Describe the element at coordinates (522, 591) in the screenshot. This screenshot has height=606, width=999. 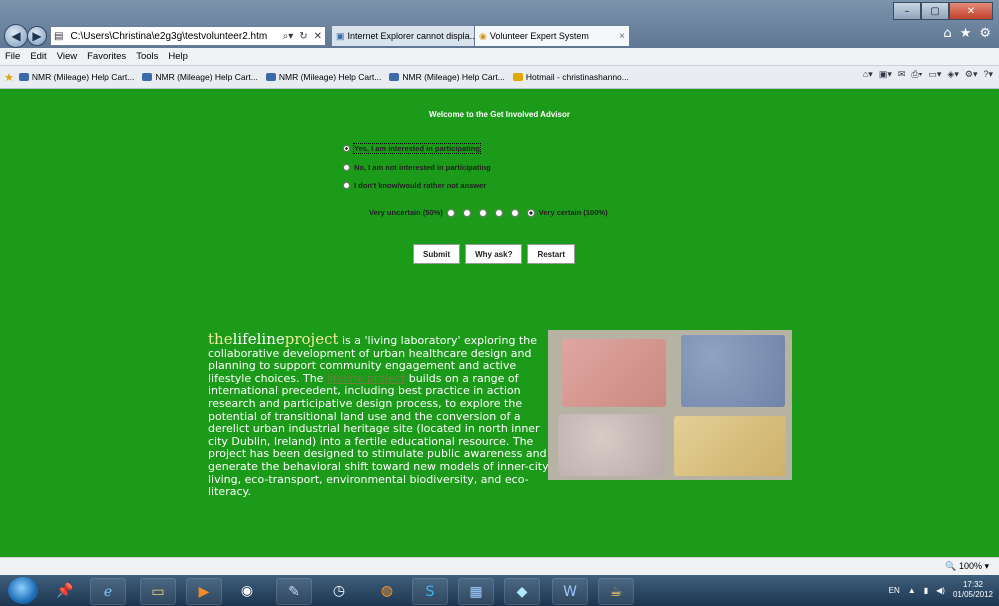
I see `app-icon: ◆` at that location.